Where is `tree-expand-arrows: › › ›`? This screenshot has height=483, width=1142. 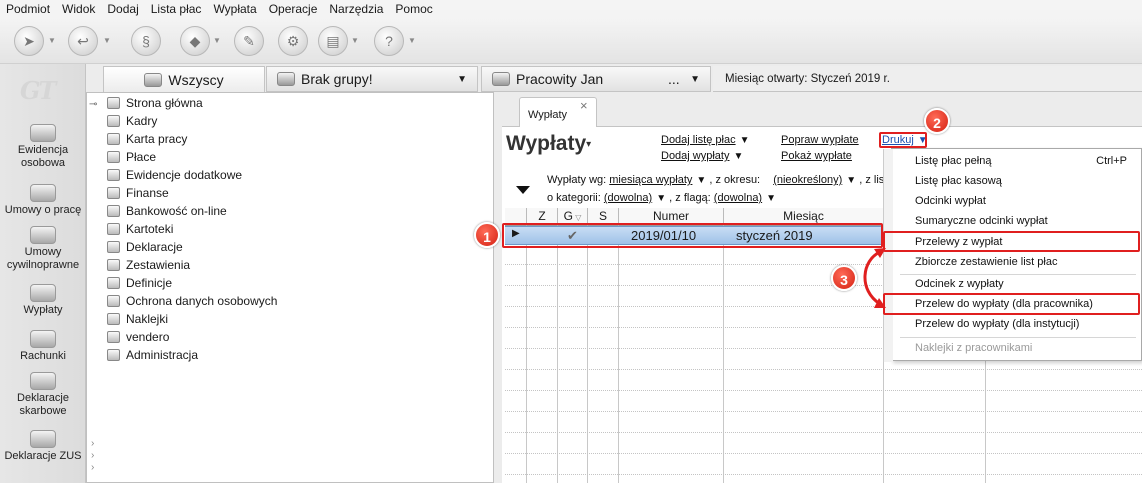
tree-expand-arrows: › › › is located at coordinates (92, 456).